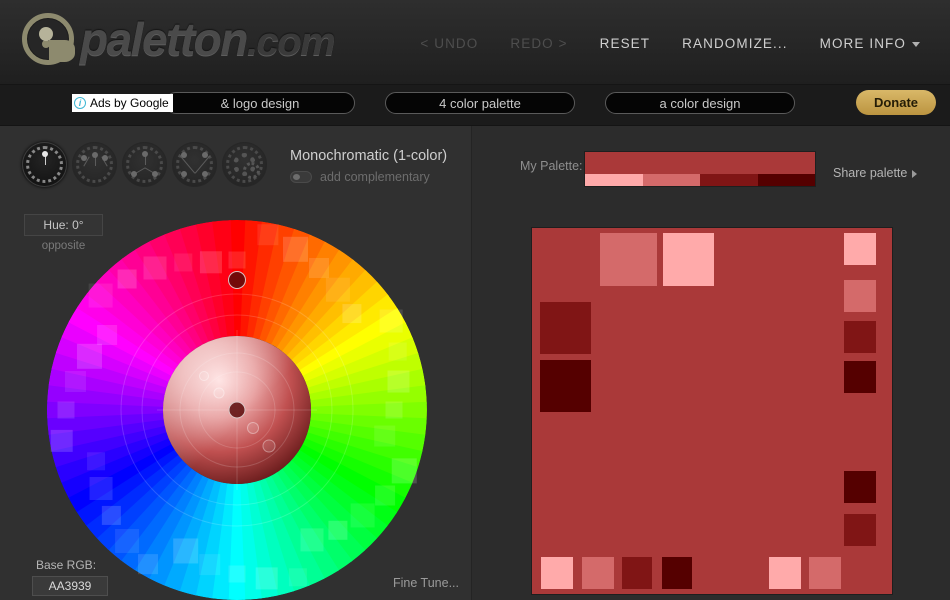 Image resolution: width=950 pixels, height=600 pixels. What do you see at coordinates (70, 586) in the screenshot?
I see `base-rgb-input: AA3939` at bounding box center [70, 586].